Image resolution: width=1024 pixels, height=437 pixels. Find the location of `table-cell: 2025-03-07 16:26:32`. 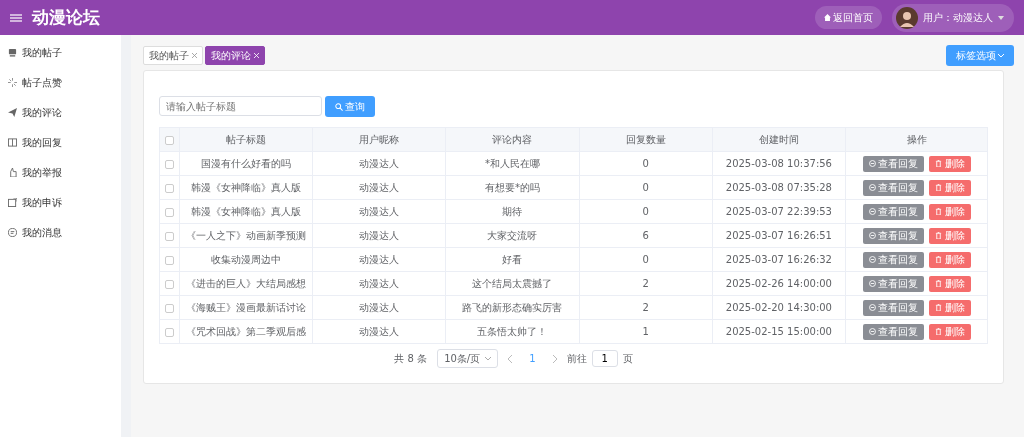

table-cell: 2025-03-07 16:26:32 is located at coordinates (778, 259).